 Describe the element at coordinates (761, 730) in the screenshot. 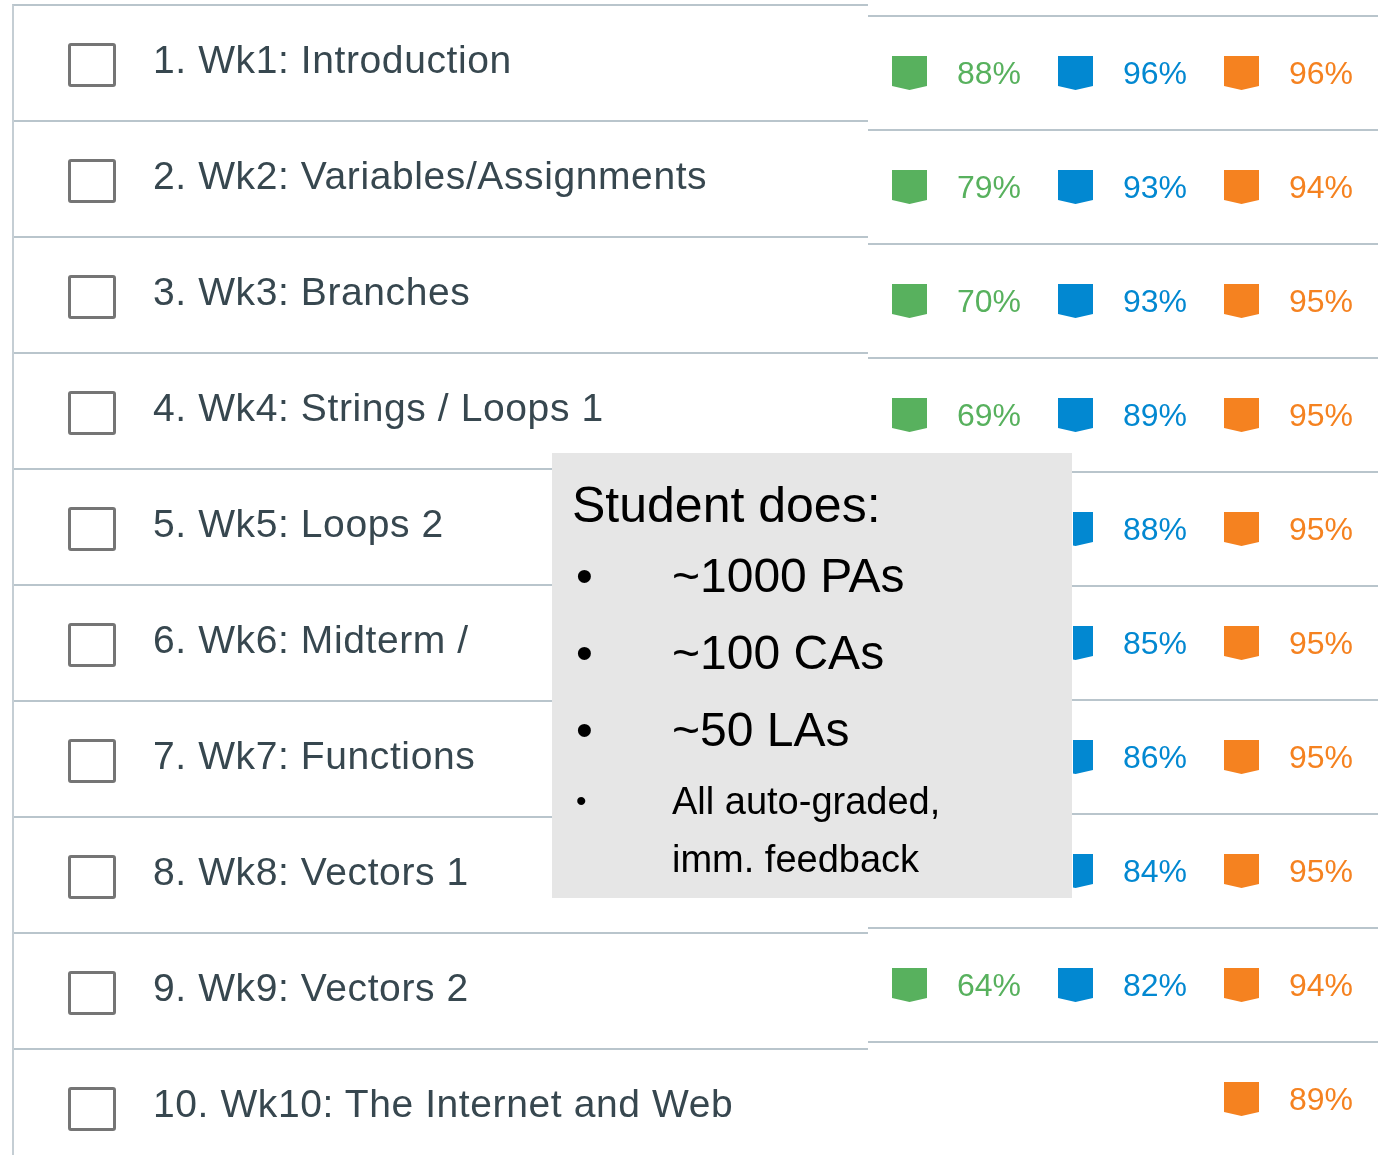

I see `bullet-text: ~50 LAs` at that location.